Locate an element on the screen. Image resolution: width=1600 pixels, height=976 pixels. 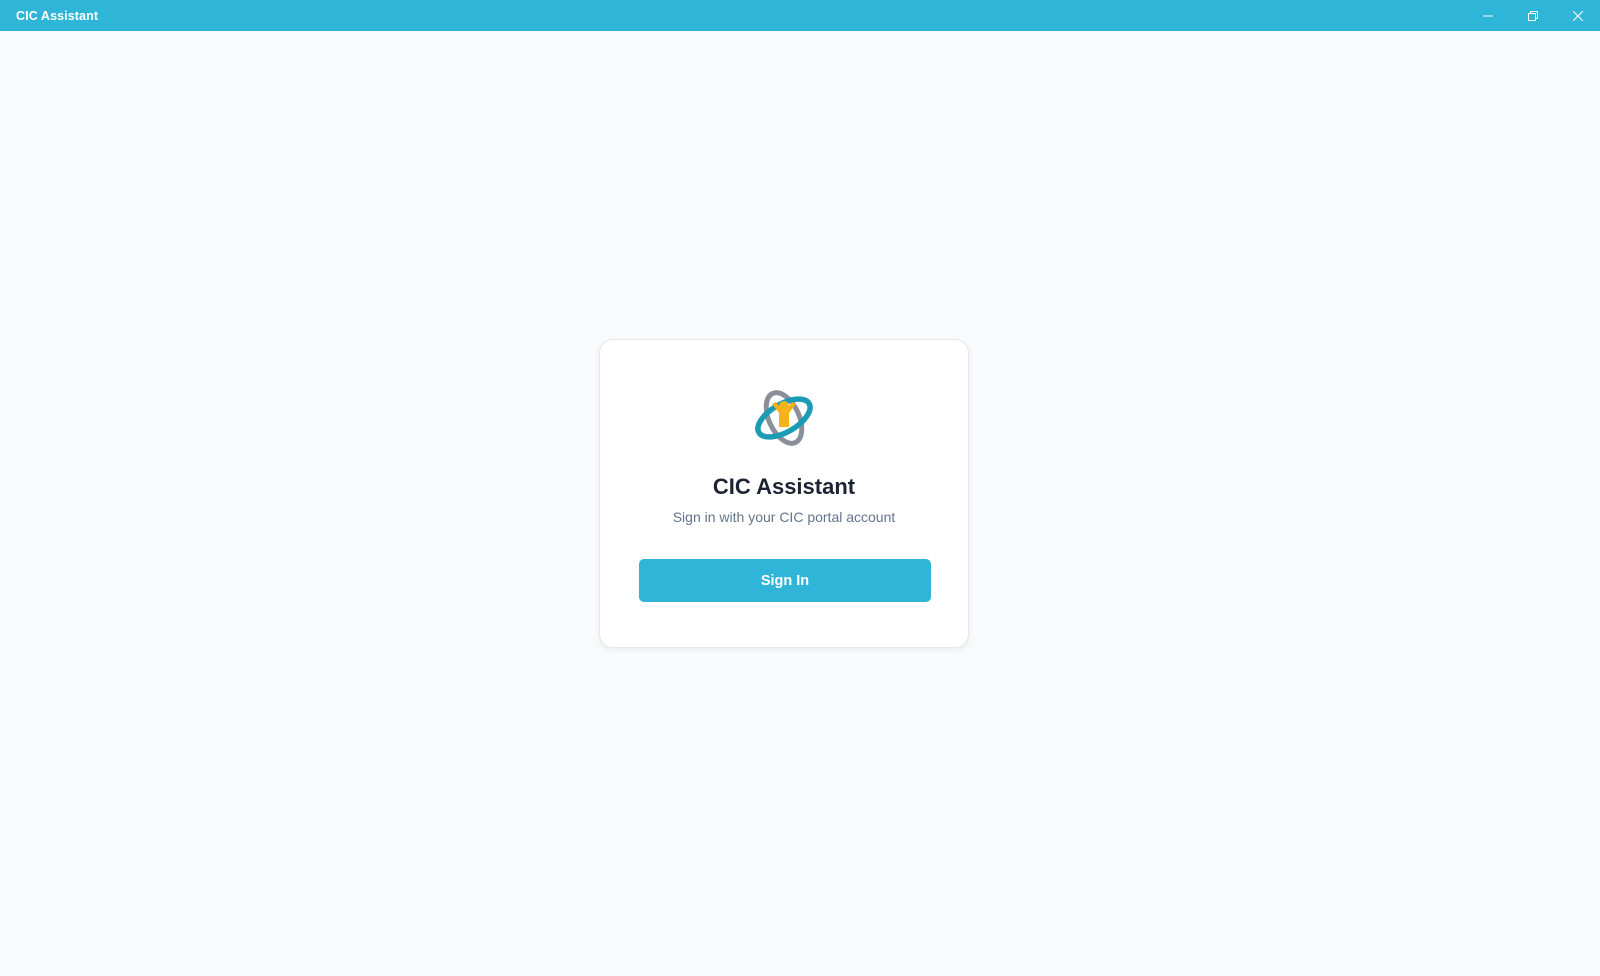
close-icon is located at coordinates (1577, 15).